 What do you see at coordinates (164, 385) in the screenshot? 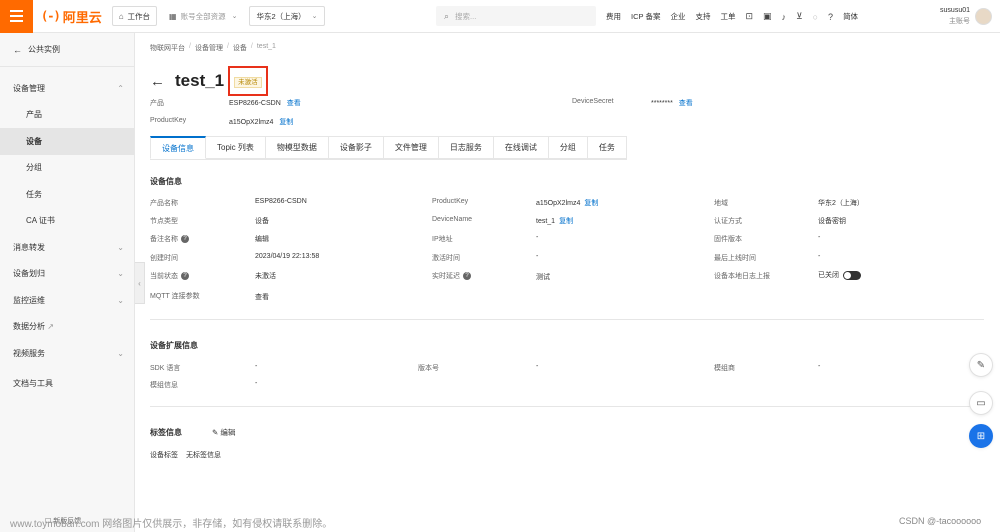
I see `info-key: 模组信息` at bounding box center [164, 385].